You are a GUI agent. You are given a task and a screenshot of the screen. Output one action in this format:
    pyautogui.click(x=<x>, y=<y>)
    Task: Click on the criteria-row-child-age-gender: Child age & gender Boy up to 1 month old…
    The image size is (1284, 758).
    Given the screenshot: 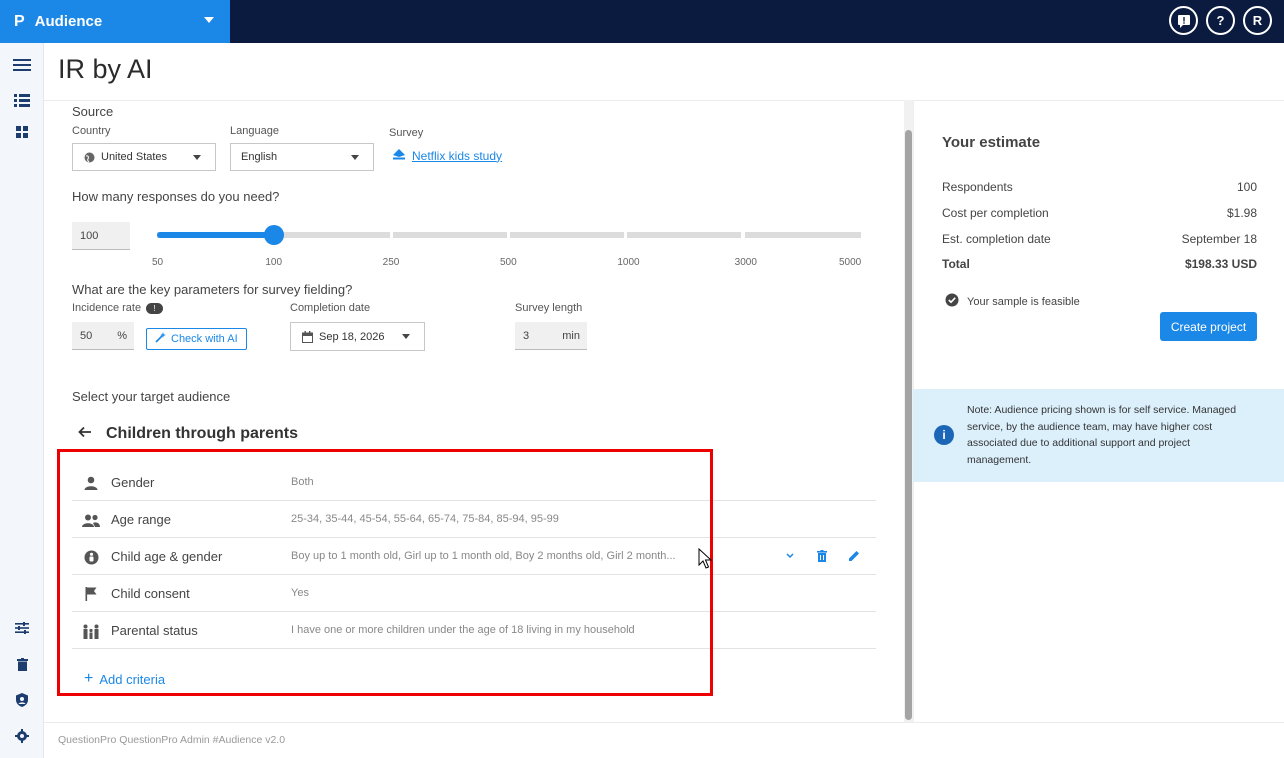 What is the action you would take?
    pyautogui.click(x=474, y=556)
    